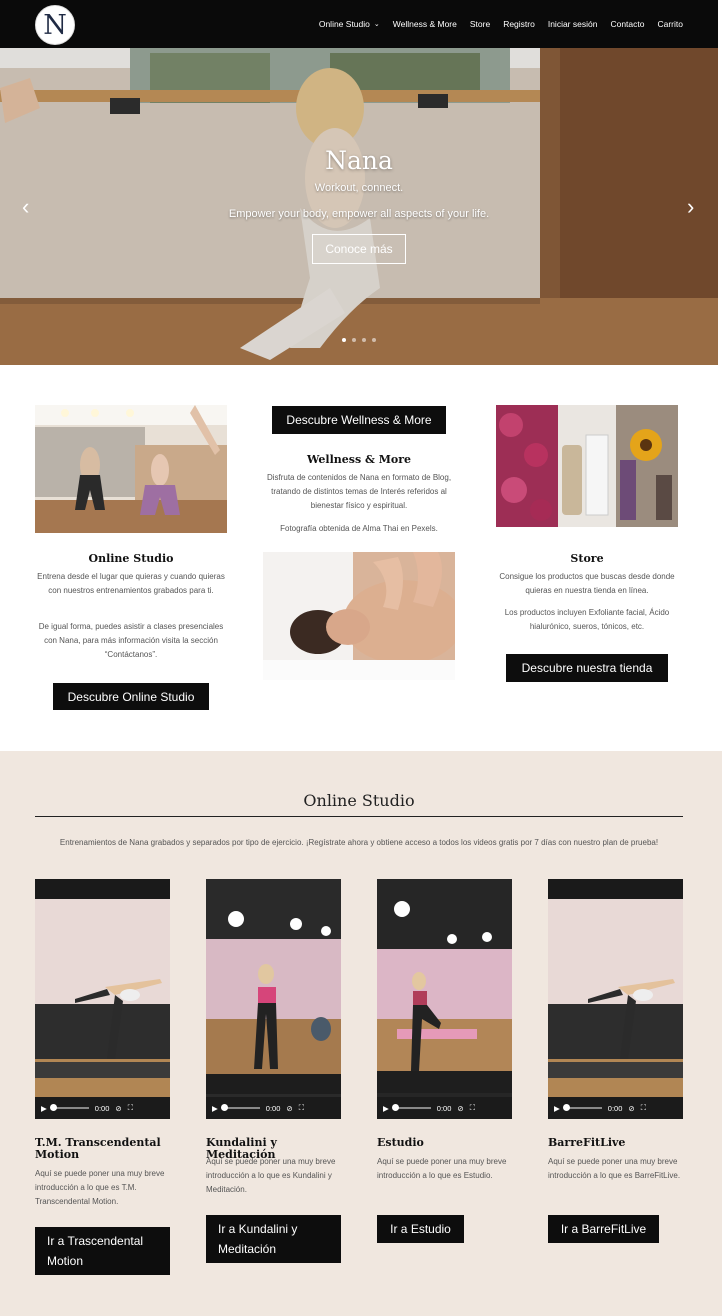 This screenshot has width=722, height=1316. I want to click on slider-next-icon: ›, so click(690, 207).